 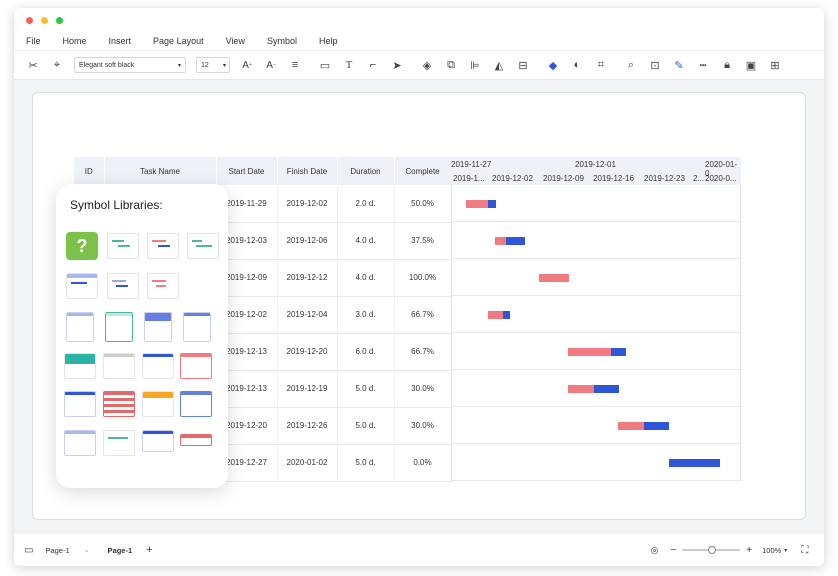 I want to click on distribute-icon: ⊟, so click(x=523, y=65).